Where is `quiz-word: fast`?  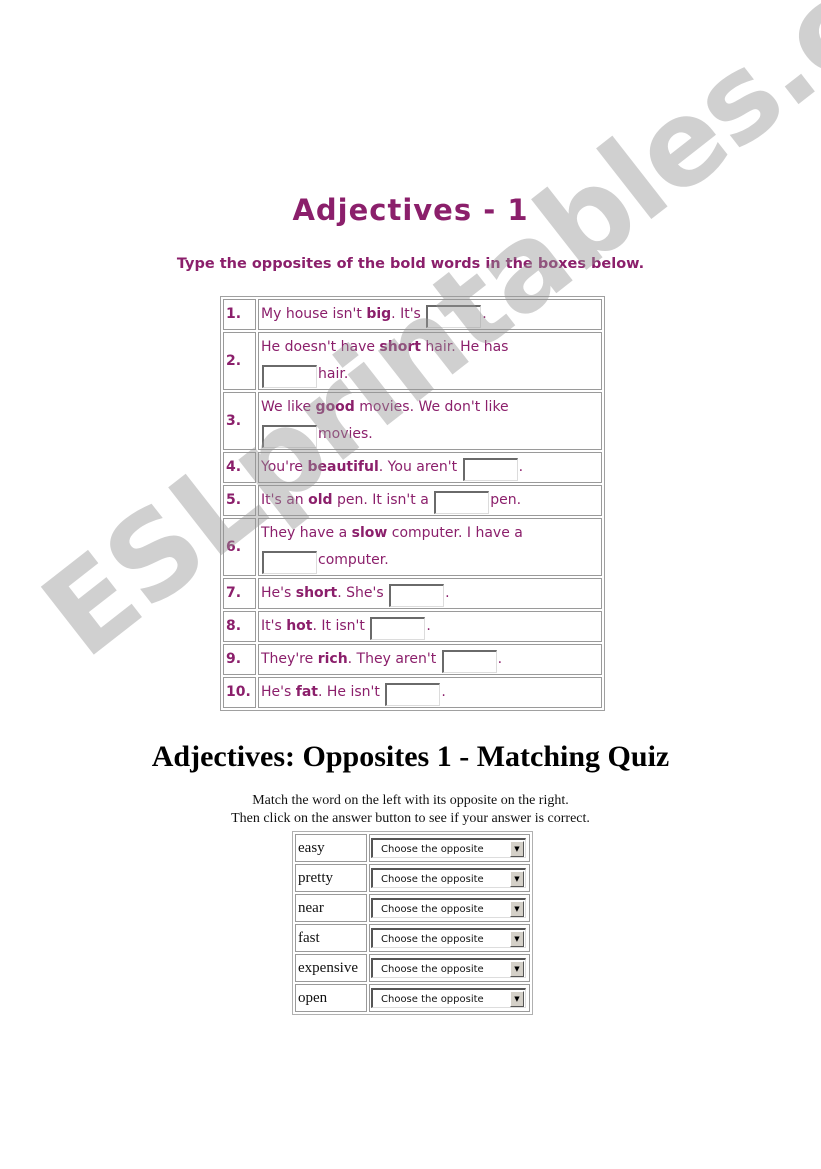
quiz-word: fast is located at coordinates (331, 938).